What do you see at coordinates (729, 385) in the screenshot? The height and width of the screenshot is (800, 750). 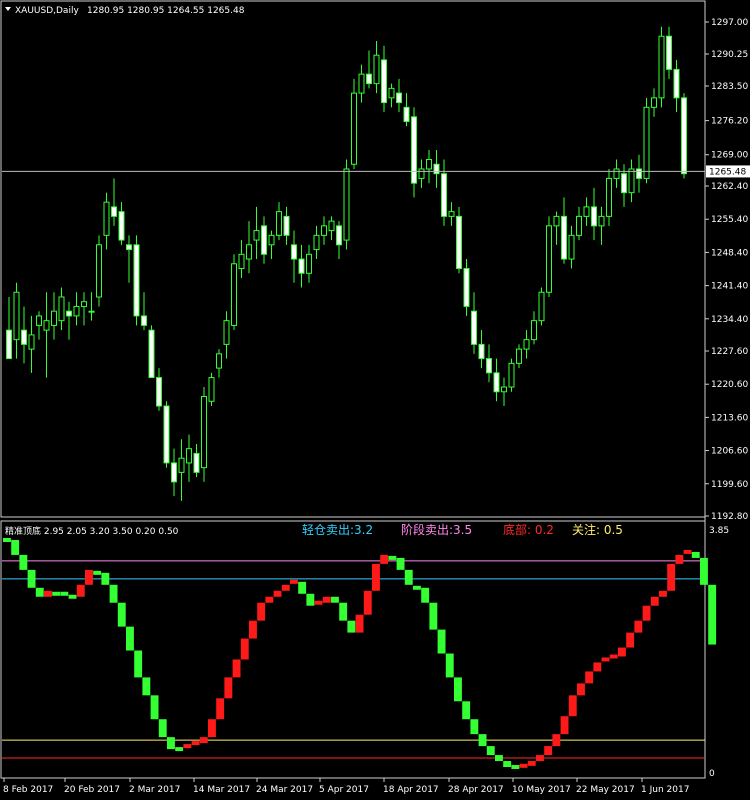 I see `price-tick-label: 1220.60` at bounding box center [729, 385].